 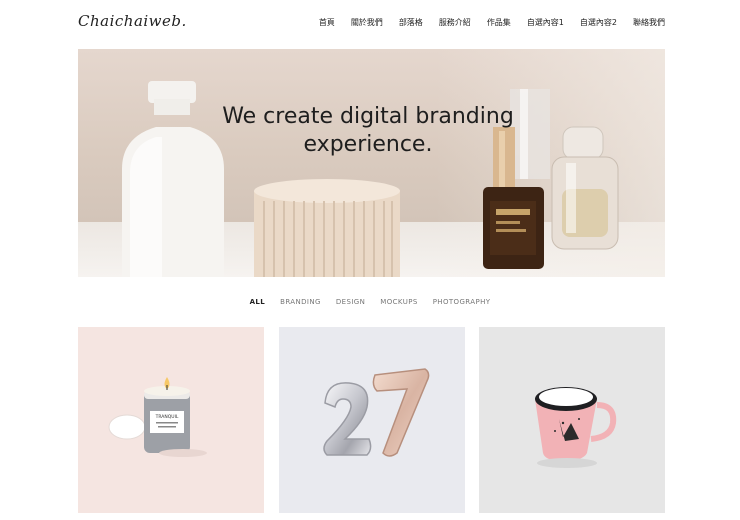 I want to click on candle-label-text: TRANQUIL, so click(x=167, y=417).